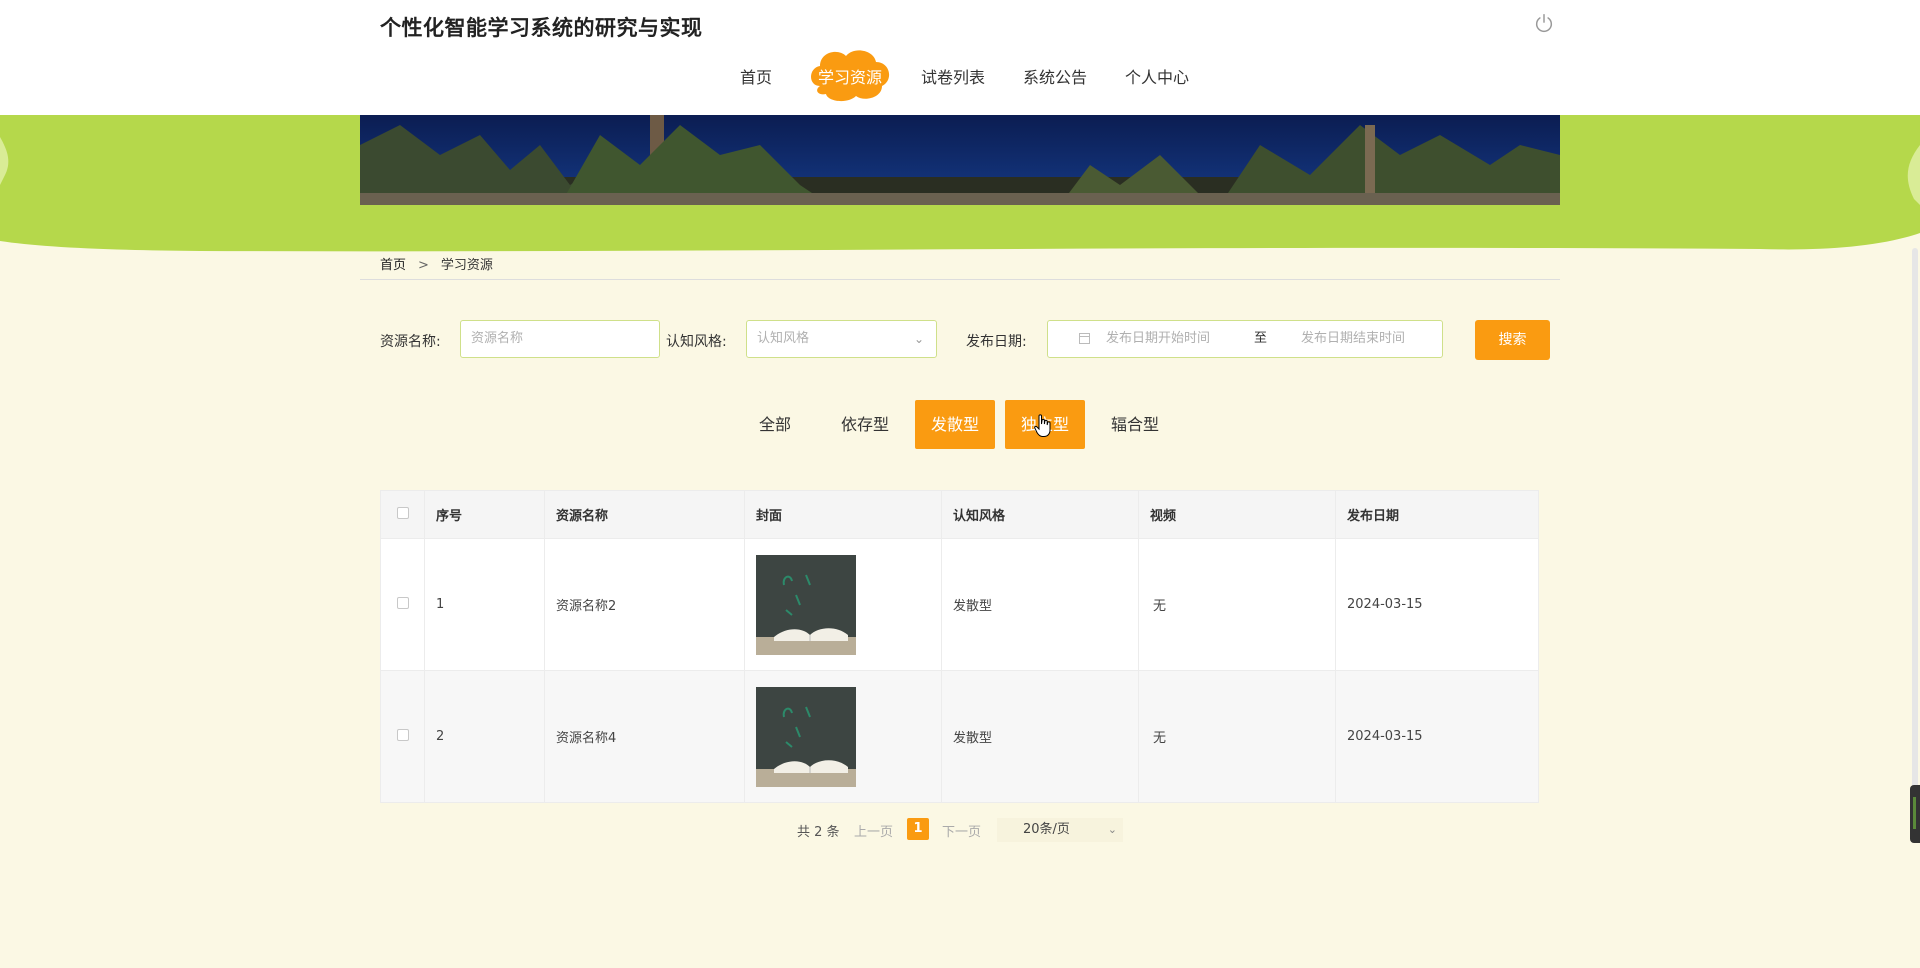  Describe the element at coordinates (484, 514) in the screenshot. I see `column-header-no: 序号` at that location.